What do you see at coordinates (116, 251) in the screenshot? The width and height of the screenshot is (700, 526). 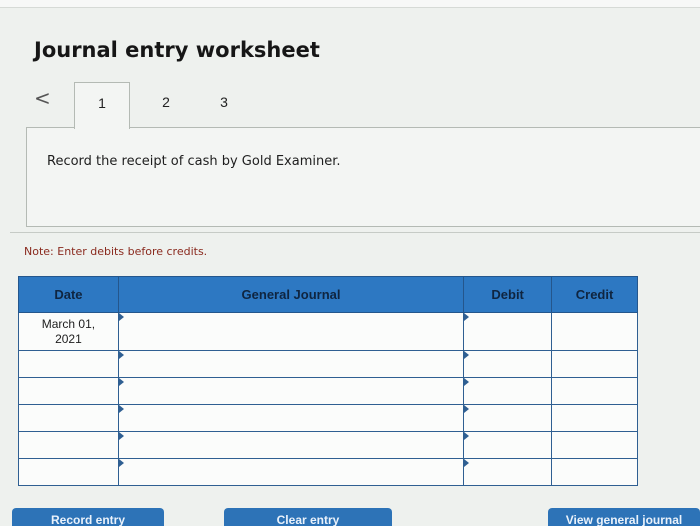 I see `note-text: Note: Enter debits before credits.` at bounding box center [116, 251].